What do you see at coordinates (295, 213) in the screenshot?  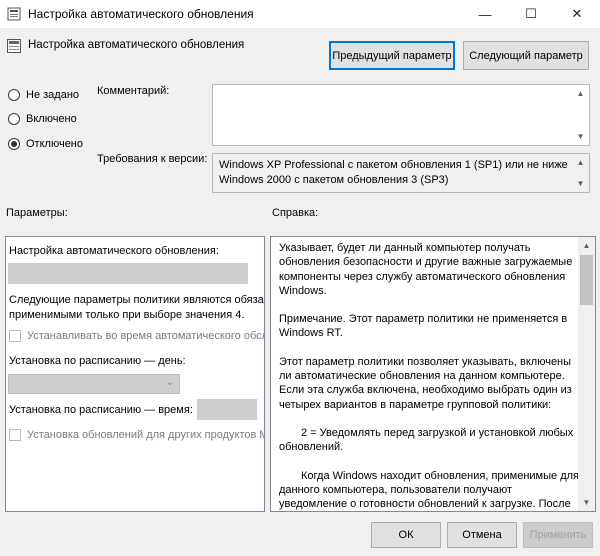 I see `help-section-label: Справка:` at bounding box center [295, 213].